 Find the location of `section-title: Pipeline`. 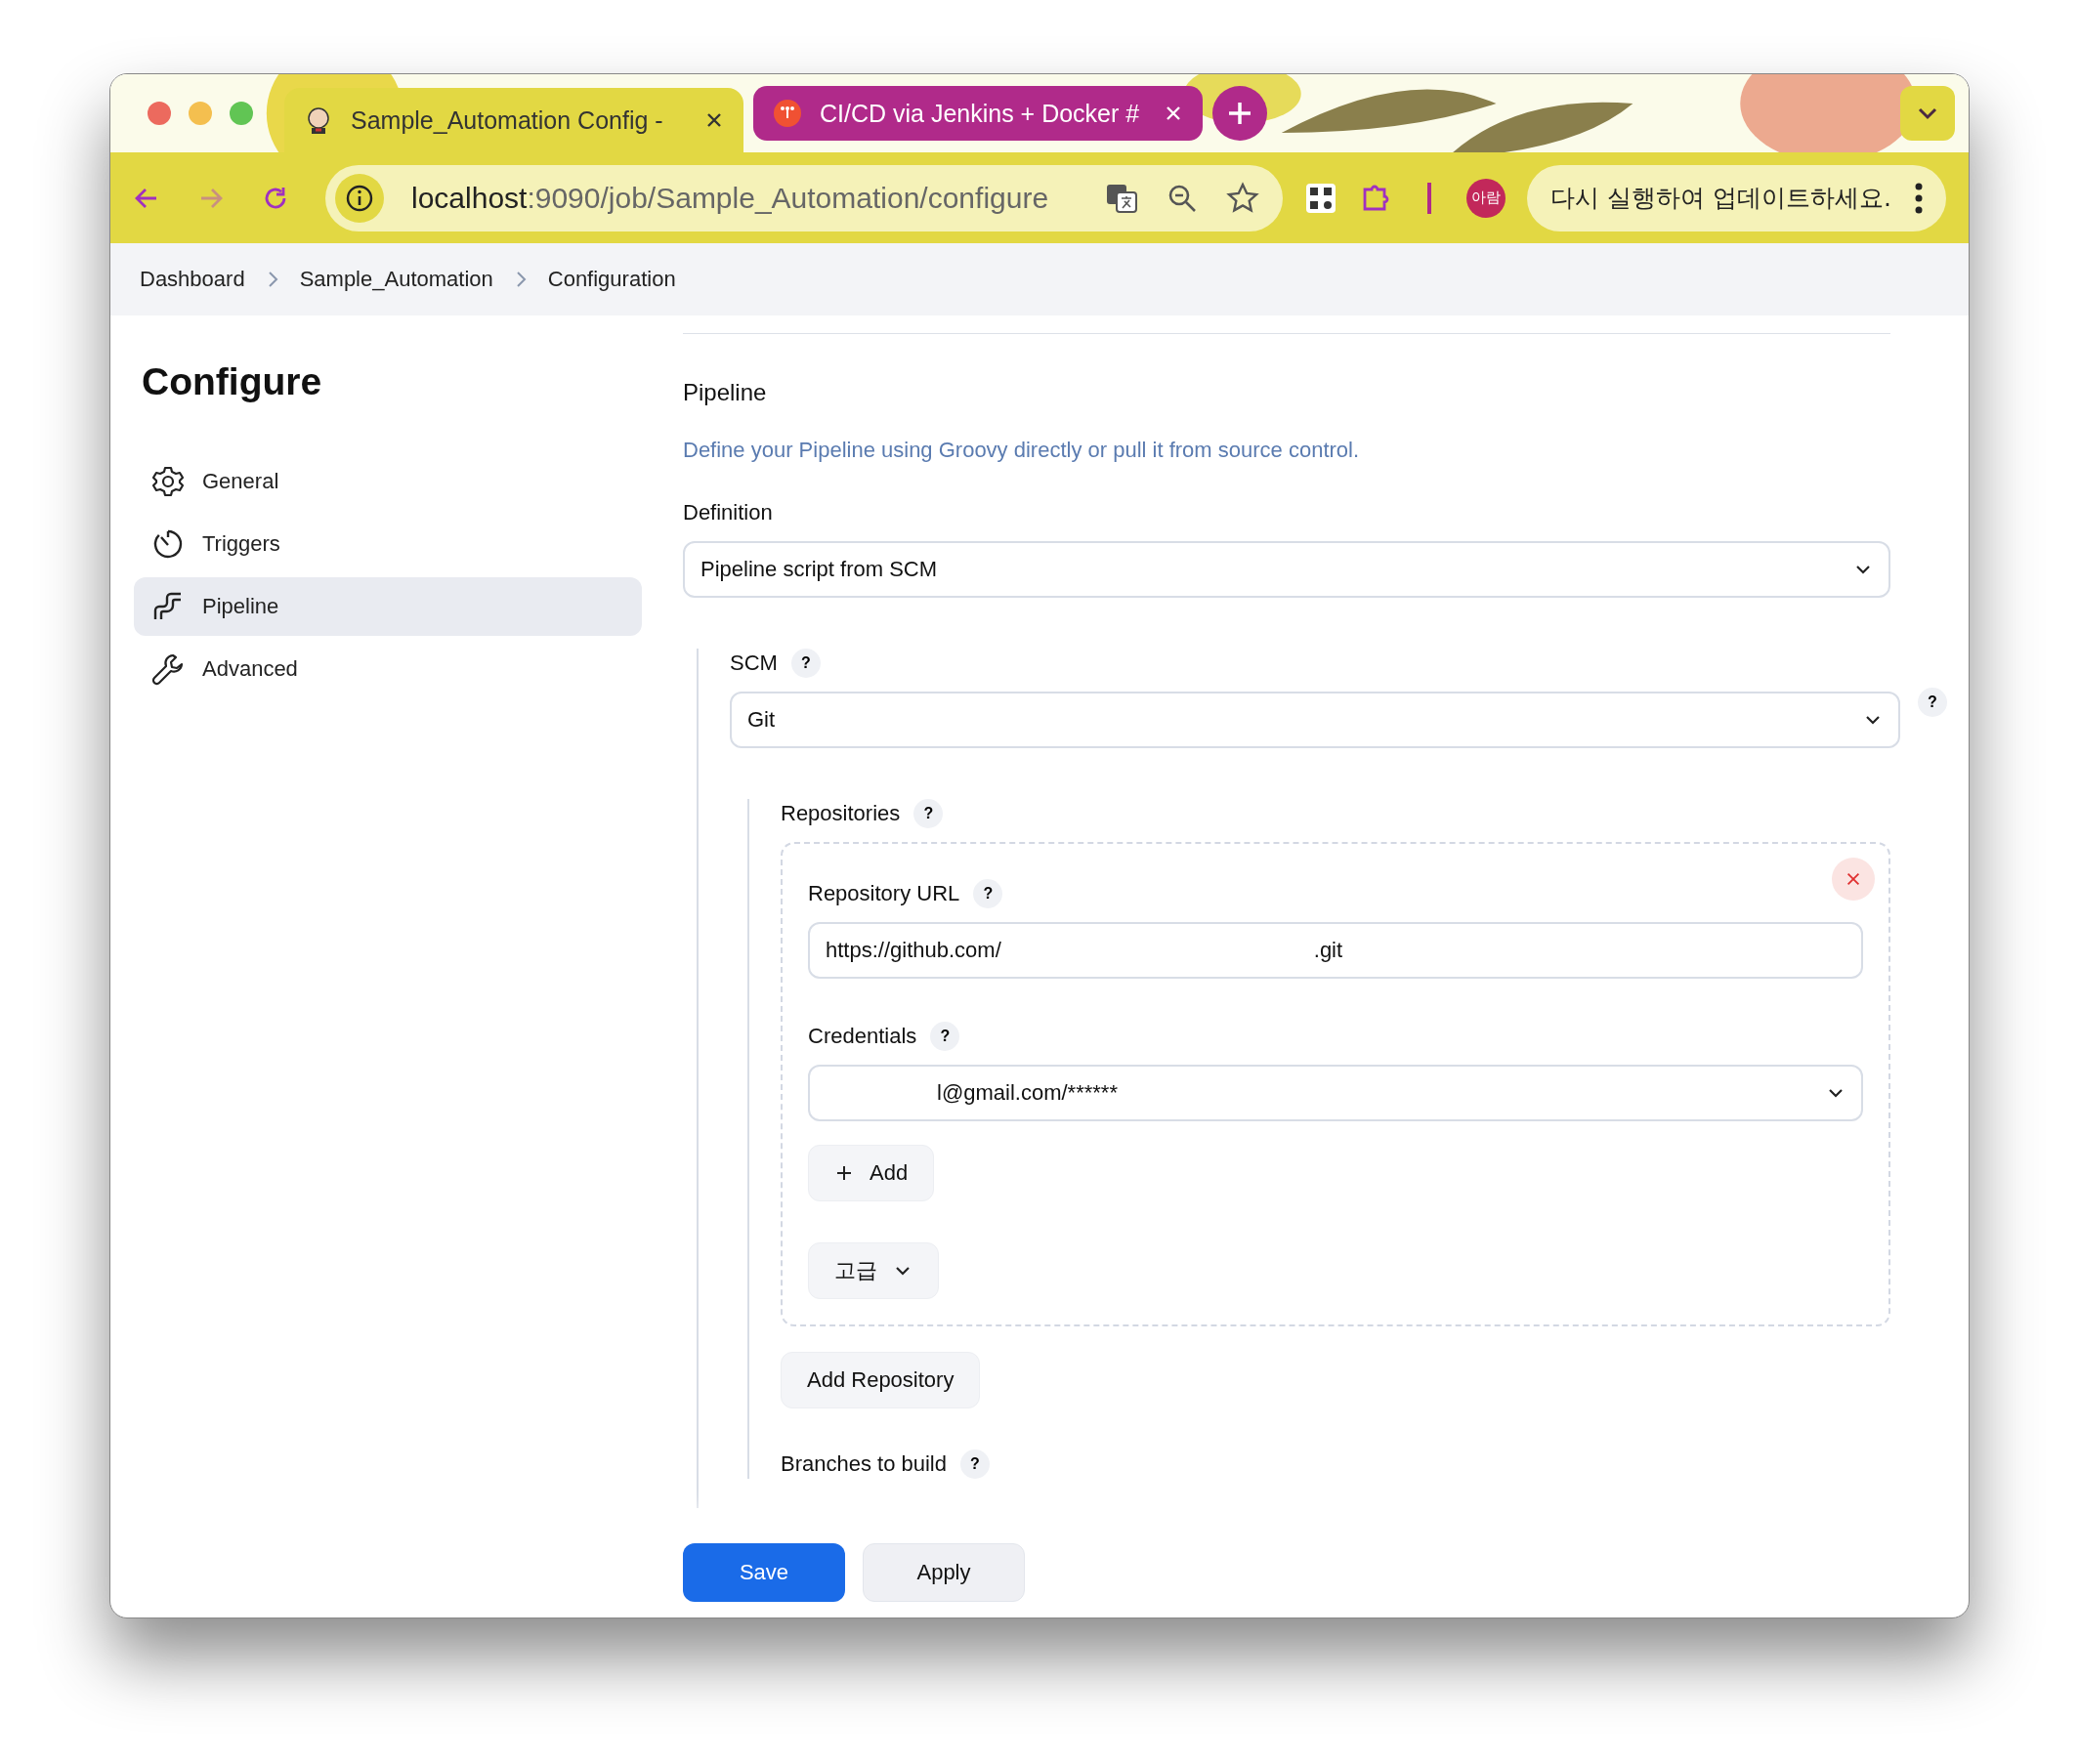

section-title: Pipeline is located at coordinates (725, 392).